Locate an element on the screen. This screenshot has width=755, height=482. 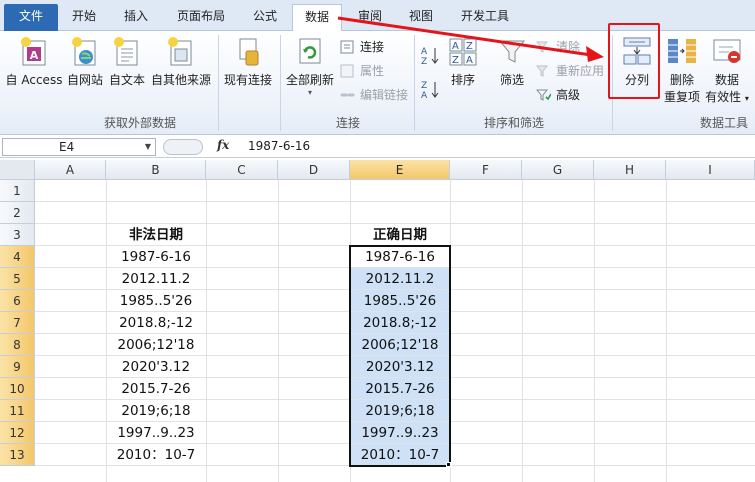
row-header-7: 7 is located at coordinates (17, 323).